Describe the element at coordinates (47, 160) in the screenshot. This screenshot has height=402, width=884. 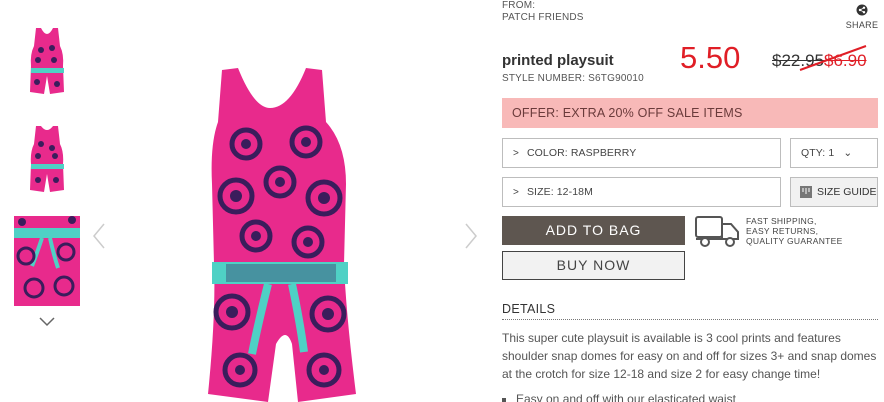
I see `thumbnail-back` at that location.